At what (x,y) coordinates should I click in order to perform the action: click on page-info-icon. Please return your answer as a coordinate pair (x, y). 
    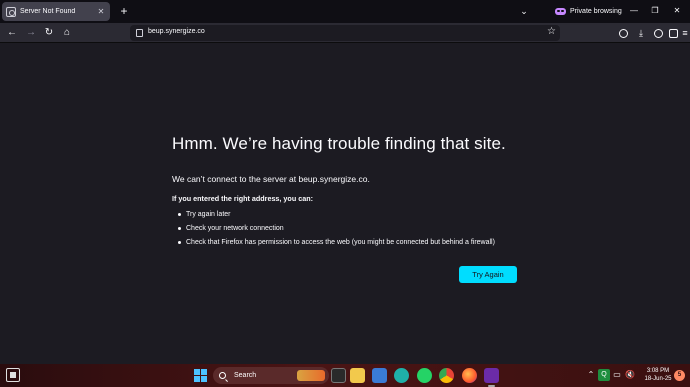
    Looking at the image, I should click on (139, 33).